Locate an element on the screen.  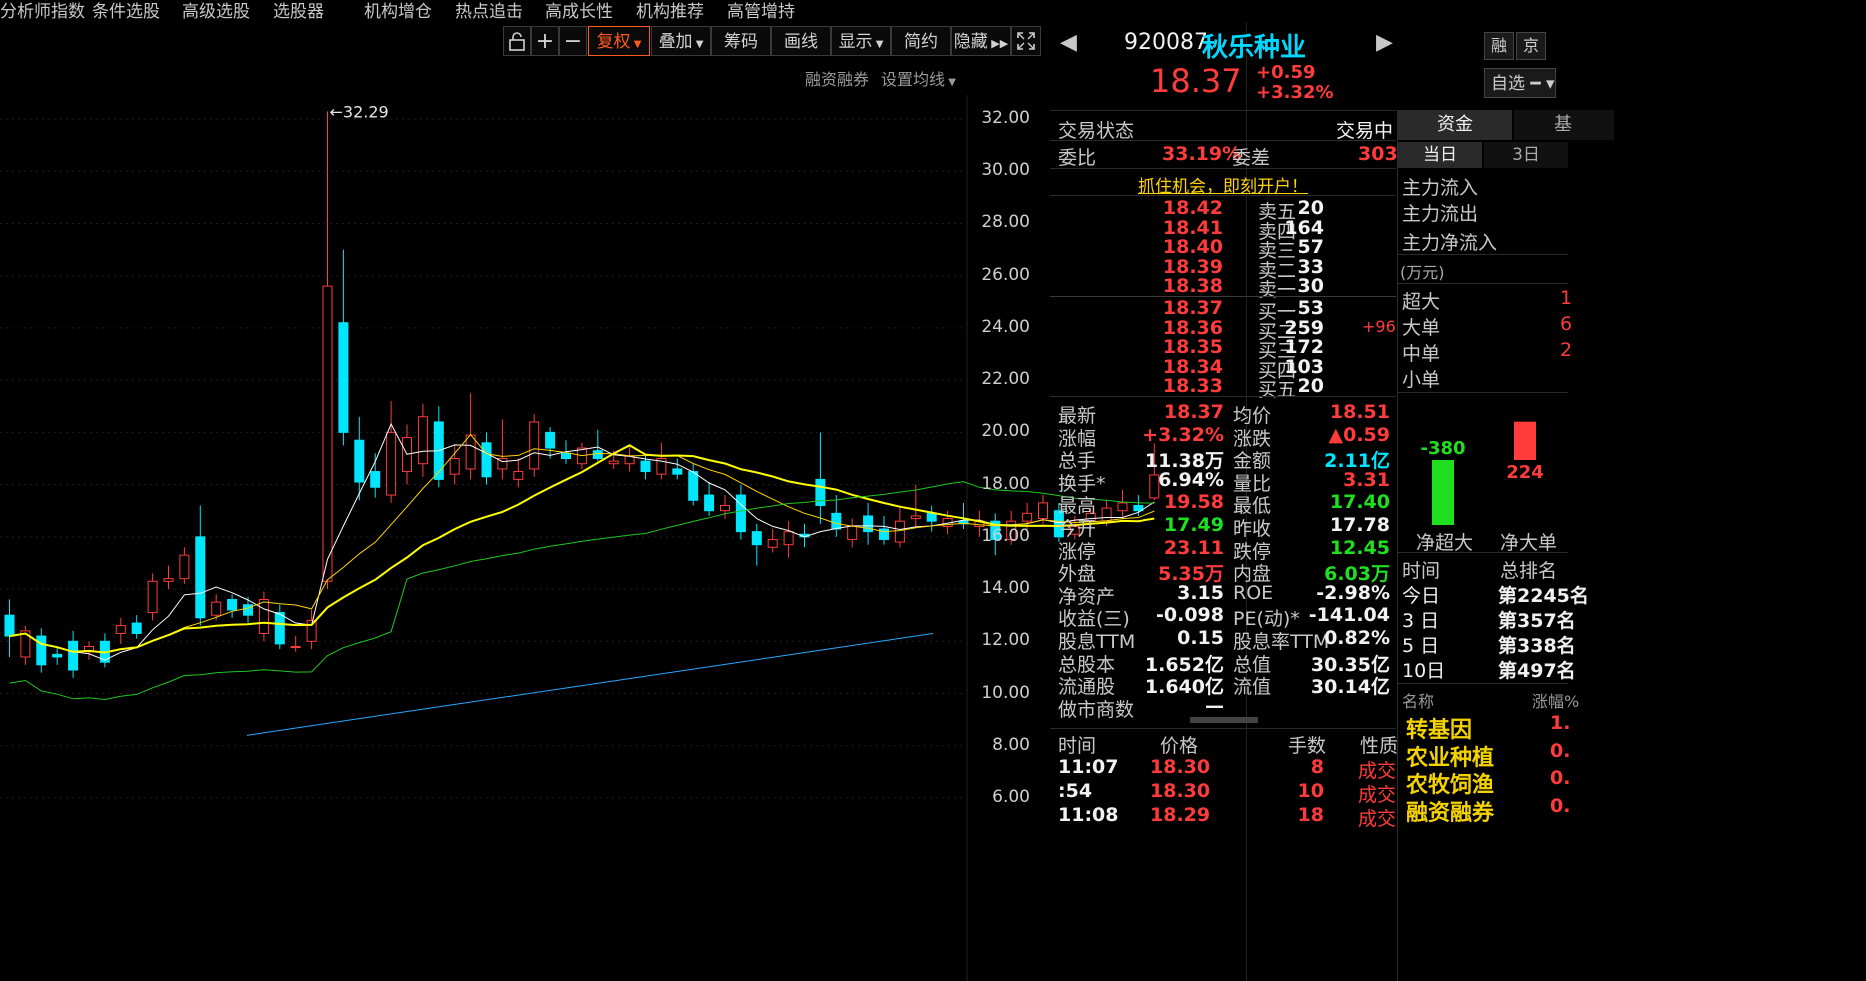
stat-label: 做市商数 is located at coordinates (1096, 709).